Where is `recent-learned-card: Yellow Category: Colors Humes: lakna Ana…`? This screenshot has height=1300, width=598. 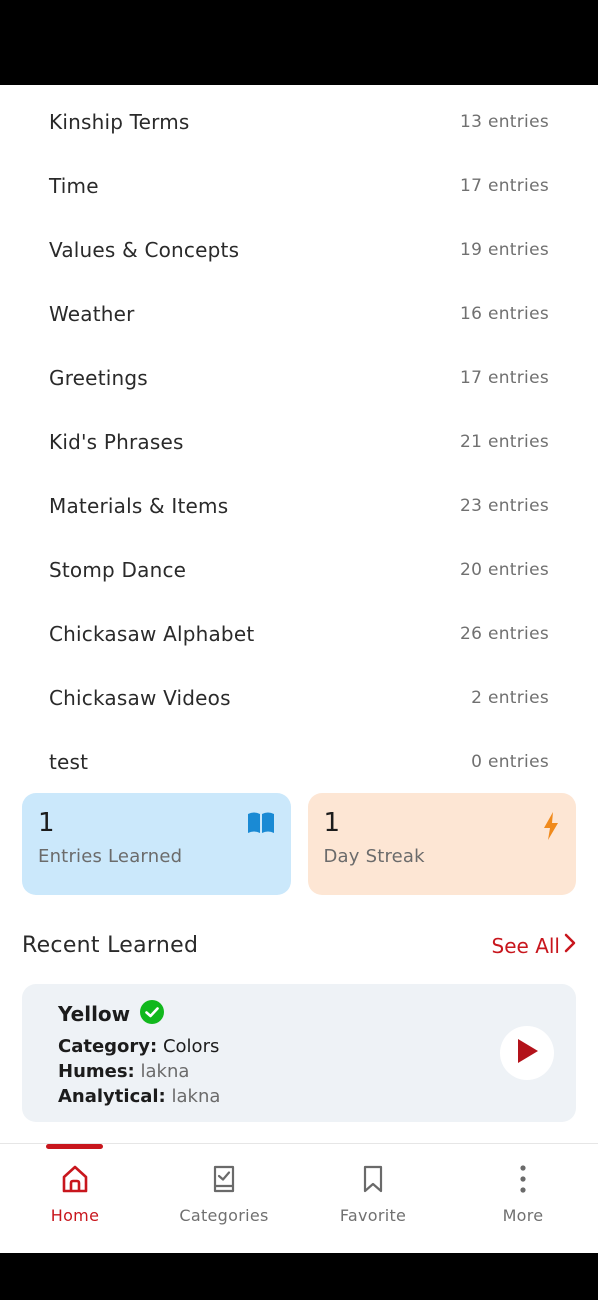
recent-learned-card: Yellow Category: Colors Humes: lakna Ana… is located at coordinates (299, 1053).